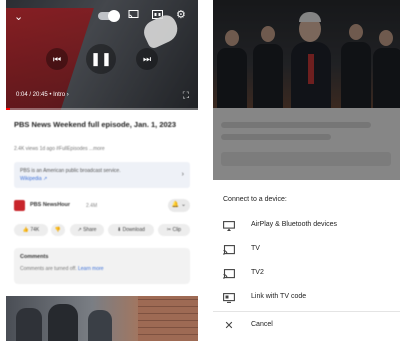 The height and width of the screenshot is (341, 400). I want to click on share-chip: ↗ Share, so click(87, 230).